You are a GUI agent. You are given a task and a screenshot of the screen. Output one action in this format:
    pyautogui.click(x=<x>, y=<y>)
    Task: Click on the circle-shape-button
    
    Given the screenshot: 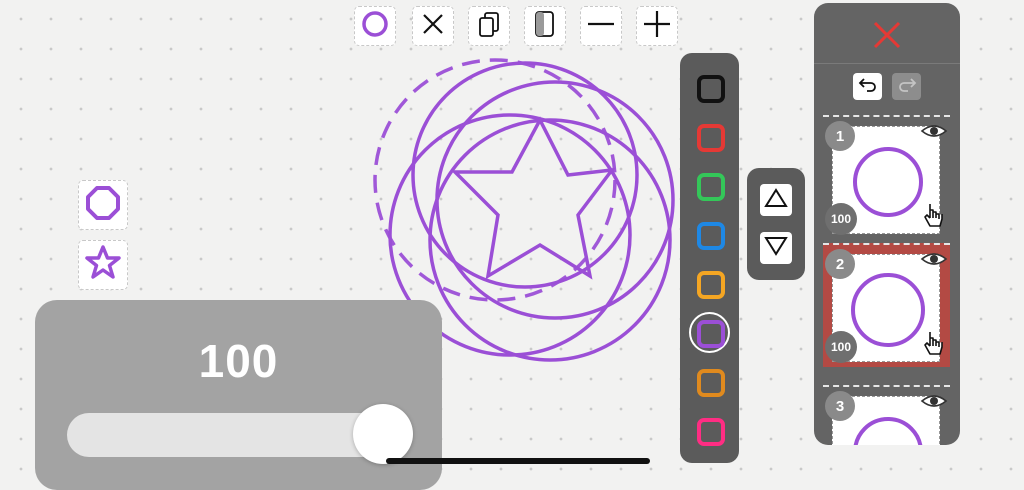 What is the action you would take?
    pyautogui.click(x=103, y=205)
    